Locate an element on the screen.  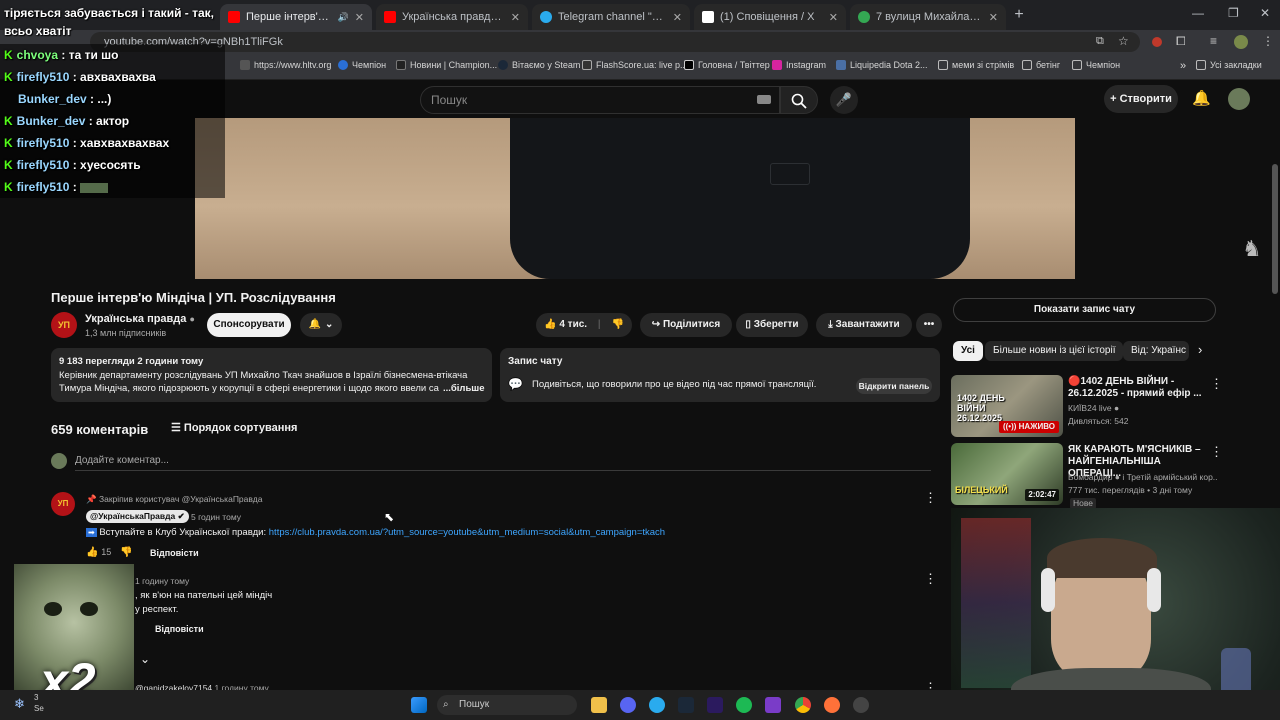
search-input: Пошук is located at coordinates (600, 100).